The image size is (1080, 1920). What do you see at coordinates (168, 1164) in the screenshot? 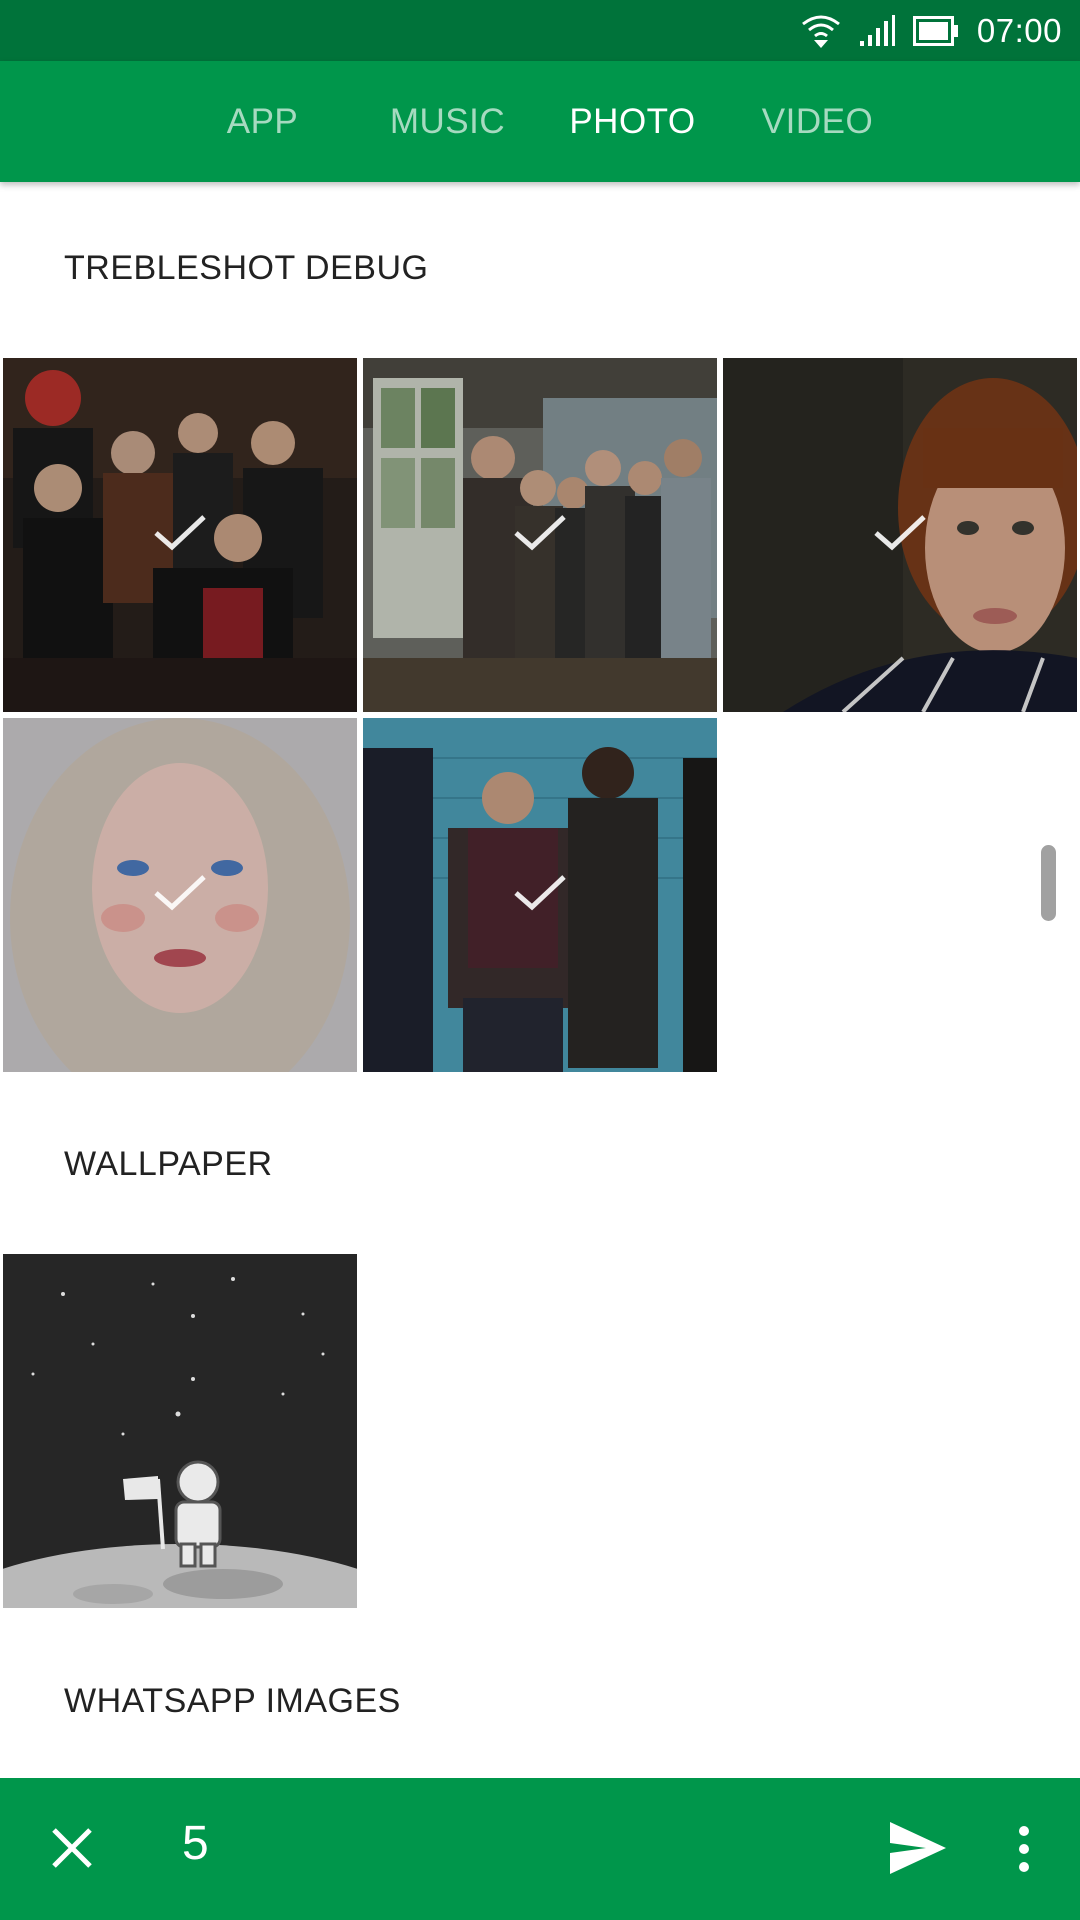
I see `section-title: WALLPAPER` at bounding box center [168, 1164].